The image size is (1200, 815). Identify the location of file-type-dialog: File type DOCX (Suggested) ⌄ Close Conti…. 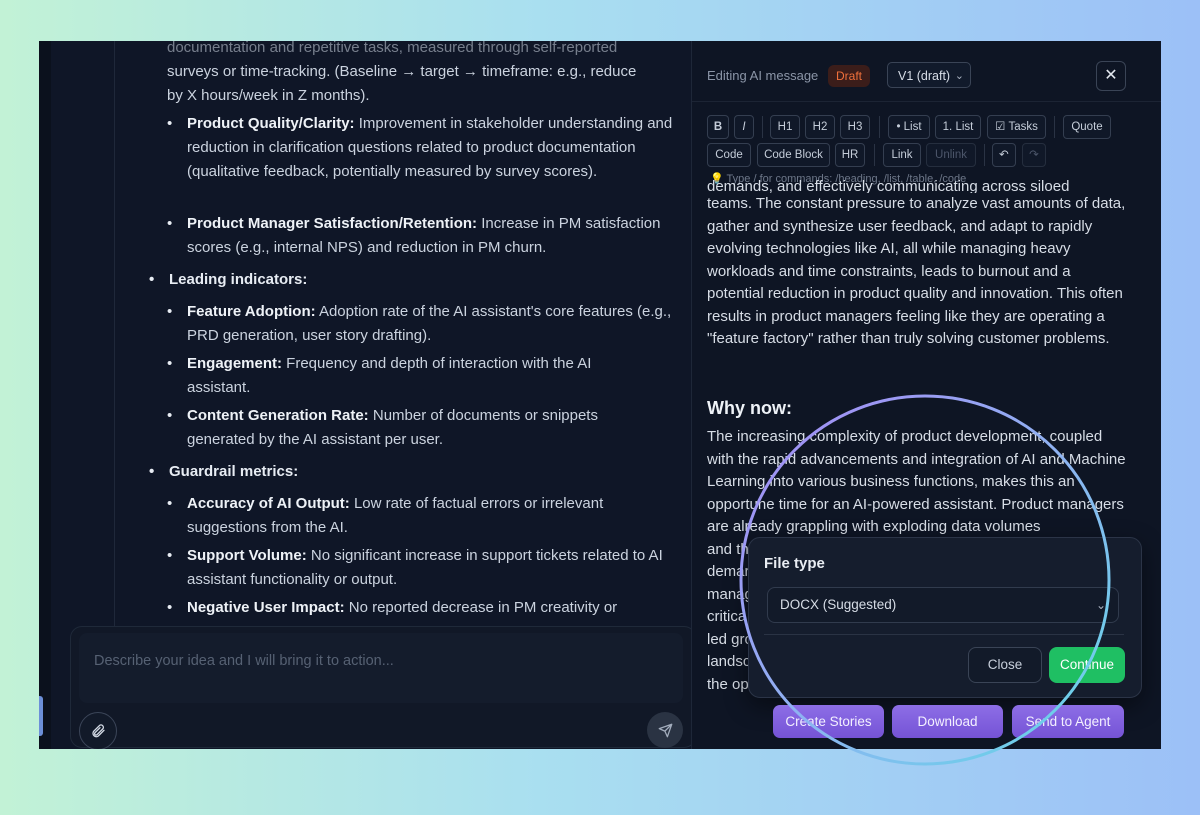
(945, 617).